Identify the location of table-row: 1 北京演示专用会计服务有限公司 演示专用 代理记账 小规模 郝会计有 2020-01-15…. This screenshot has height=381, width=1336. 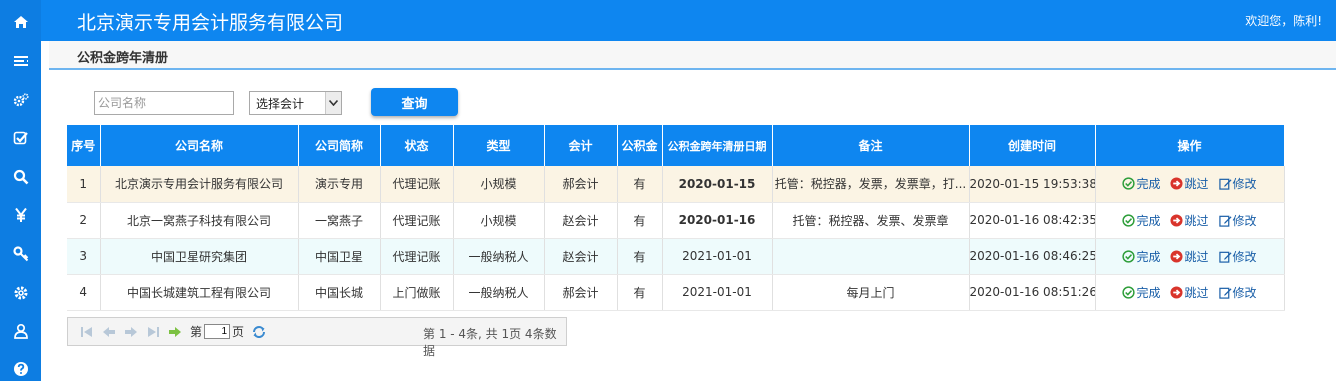
(676, 184).